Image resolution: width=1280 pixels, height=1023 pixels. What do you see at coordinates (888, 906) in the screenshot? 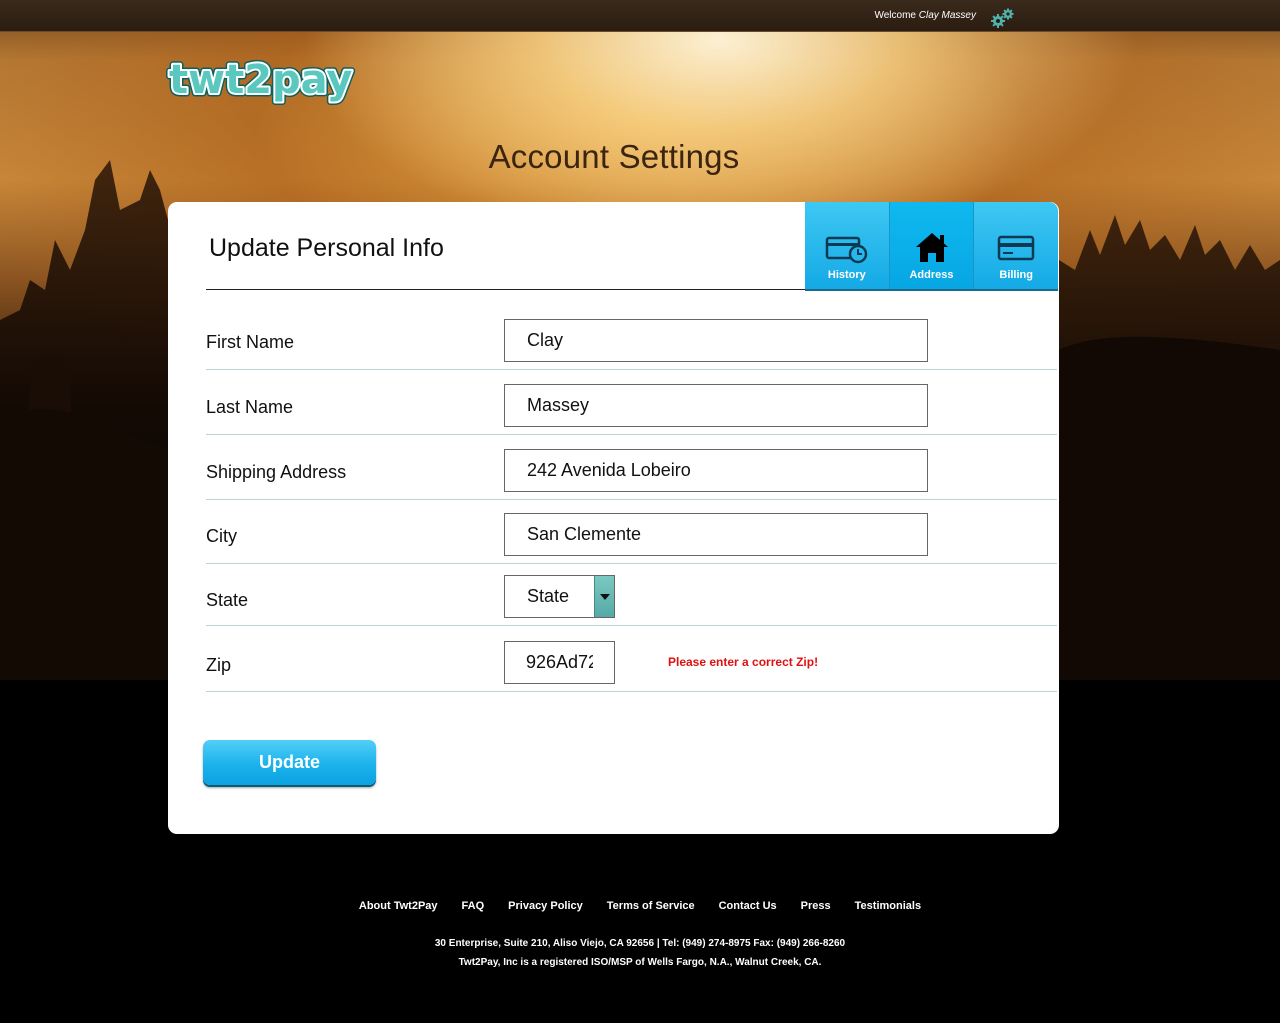
I see `footer-link-testimonials: Testimonials` at bounding box center [888, 906].